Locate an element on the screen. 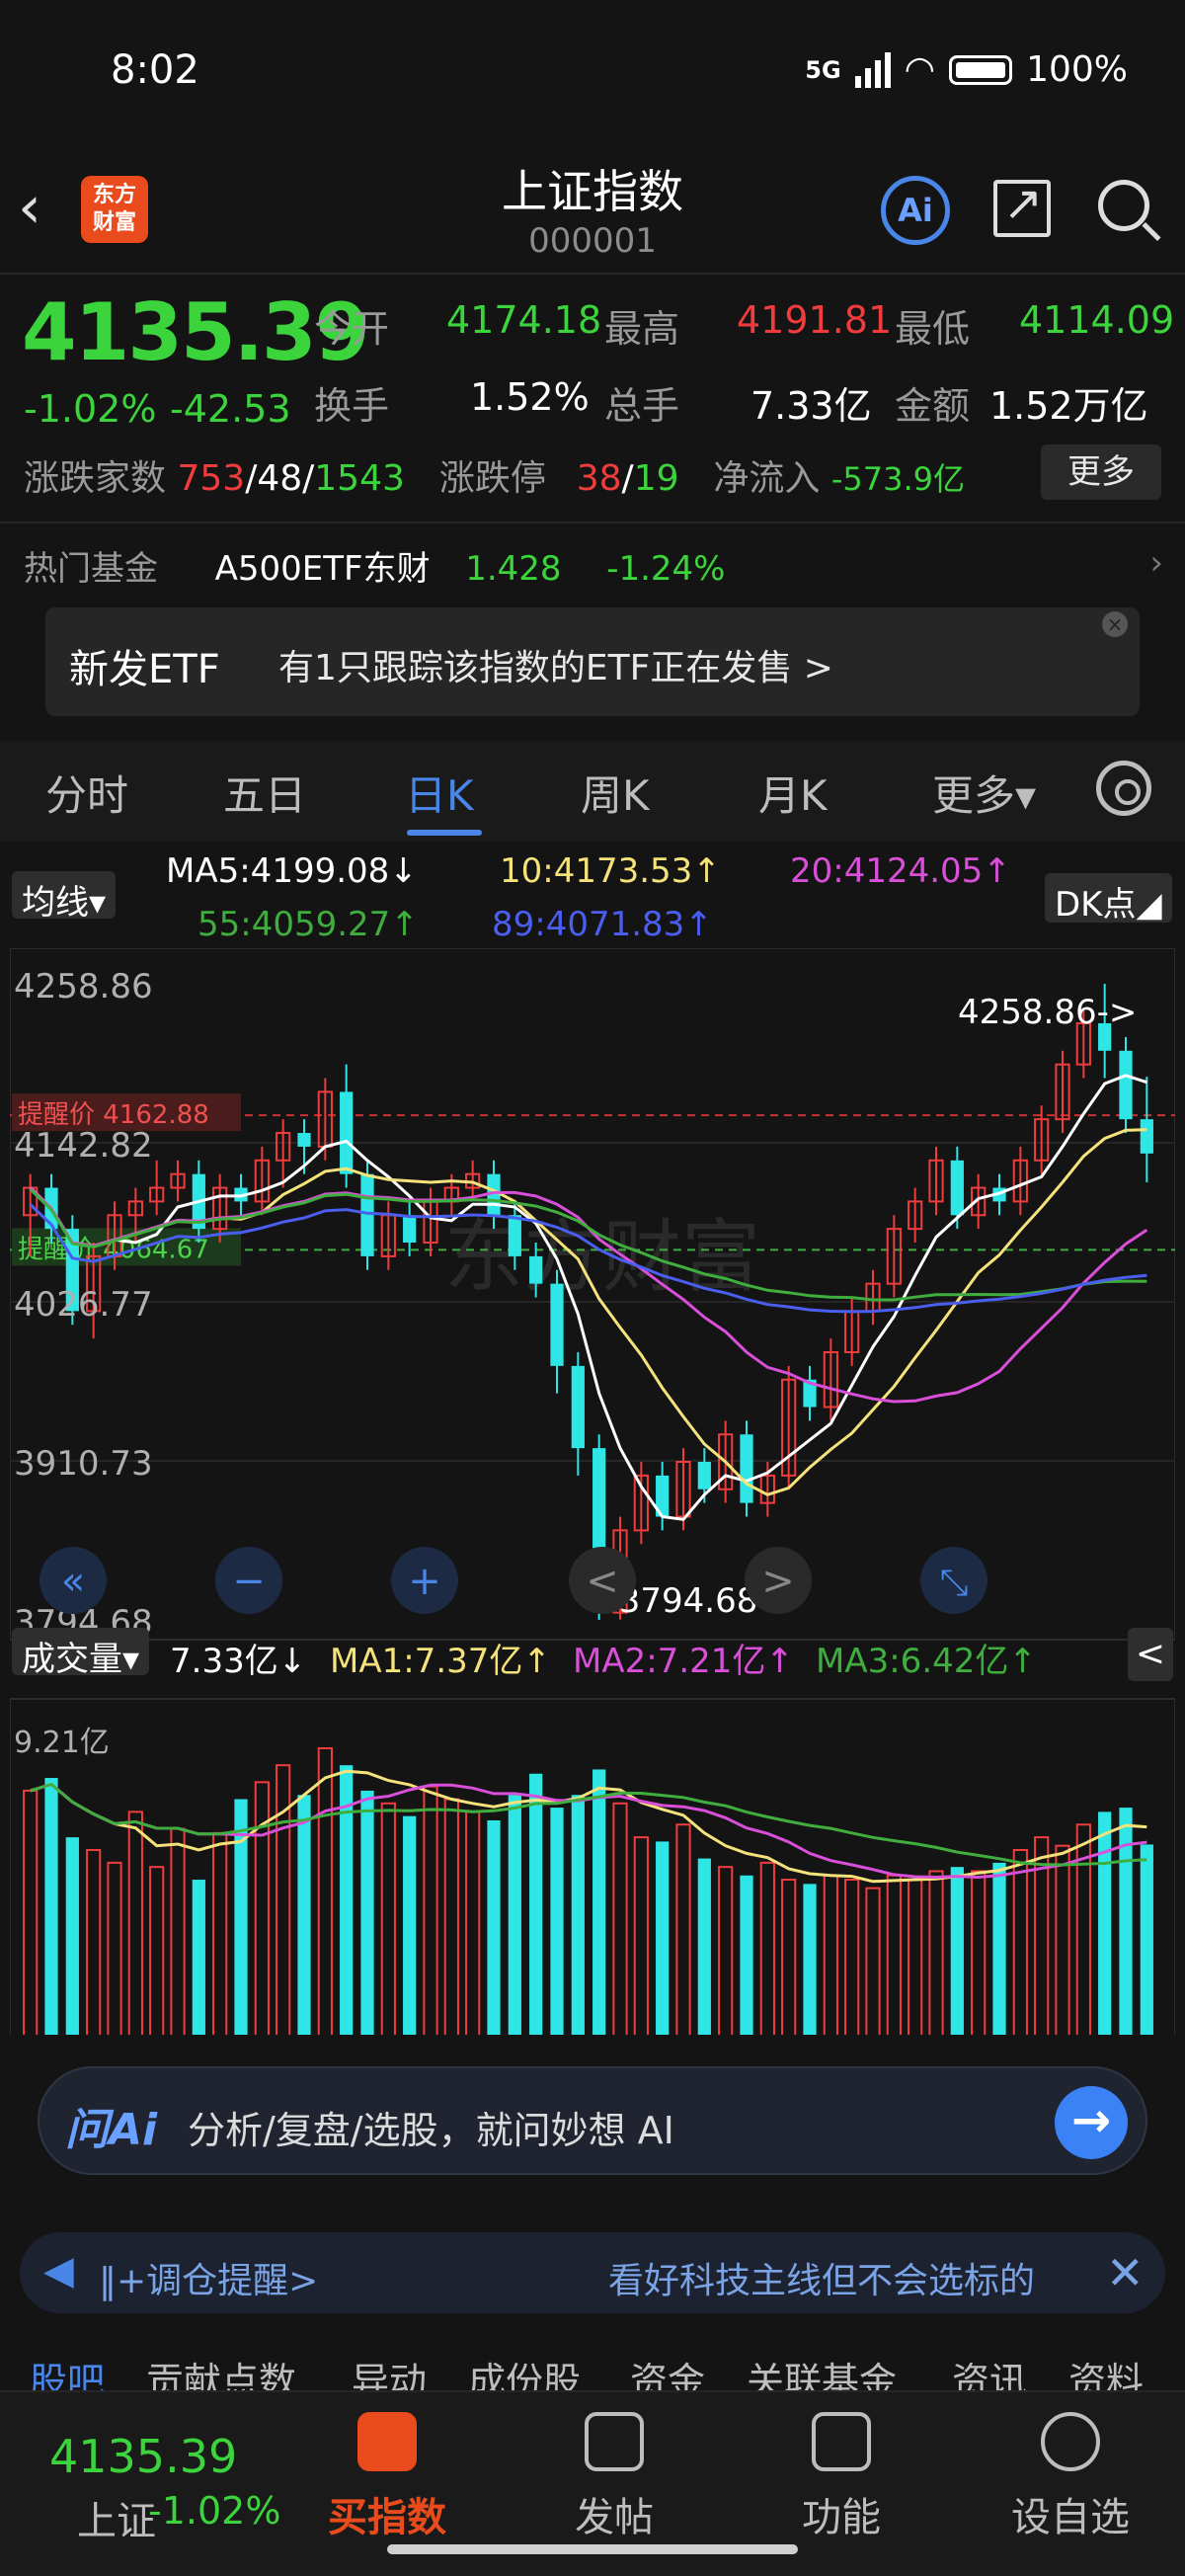 The height and width of the screenshot is (2576, 1185). volume-ma2: MA2:7.21亿↑ is located at coordinates (684, 1661).